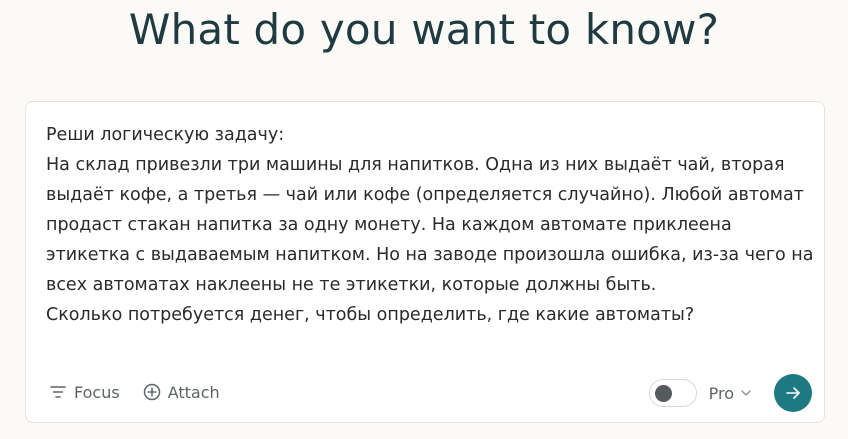 Image resolution: width=848 pixels, height=439 pixels. I want to click on plus-circle-icon, so click(152, 392).